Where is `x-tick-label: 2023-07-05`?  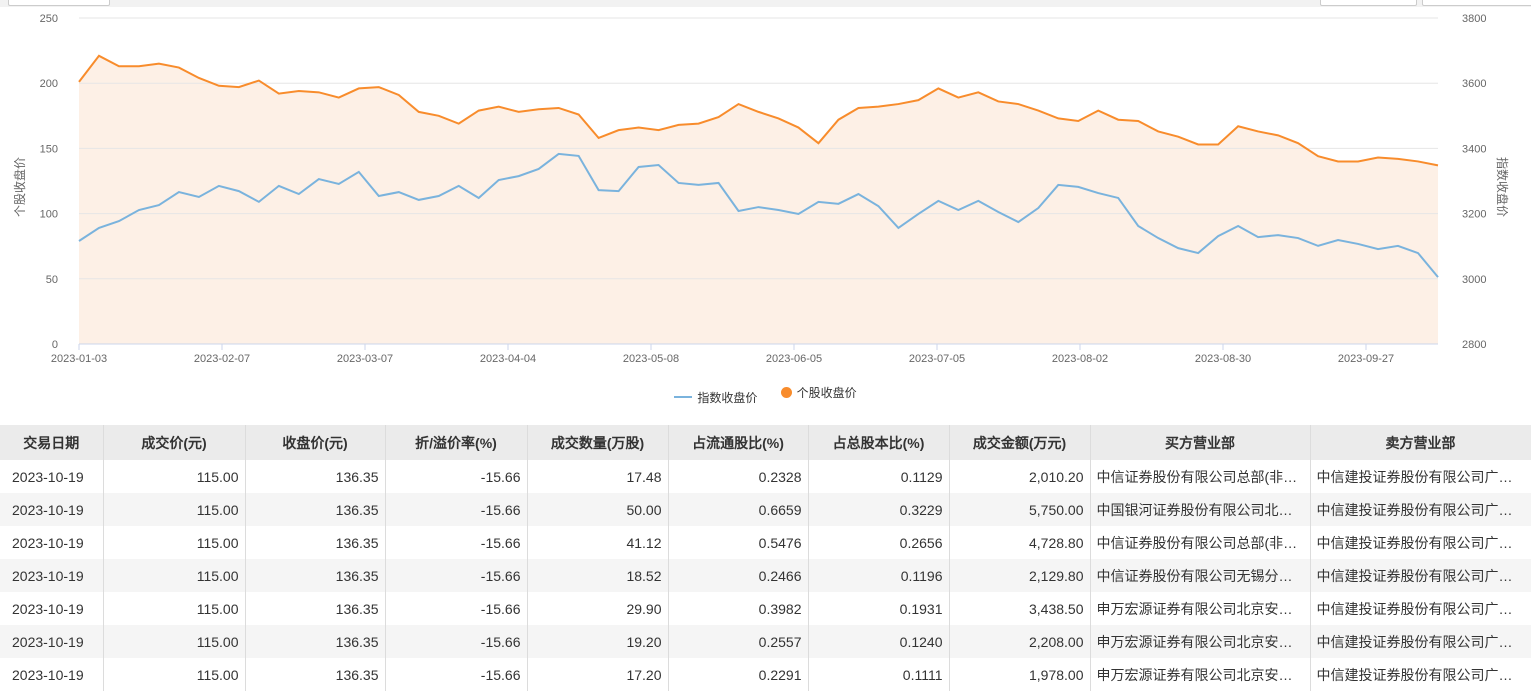
x-tick-label: 2023-07-05 is located at coordinates (937, 359).